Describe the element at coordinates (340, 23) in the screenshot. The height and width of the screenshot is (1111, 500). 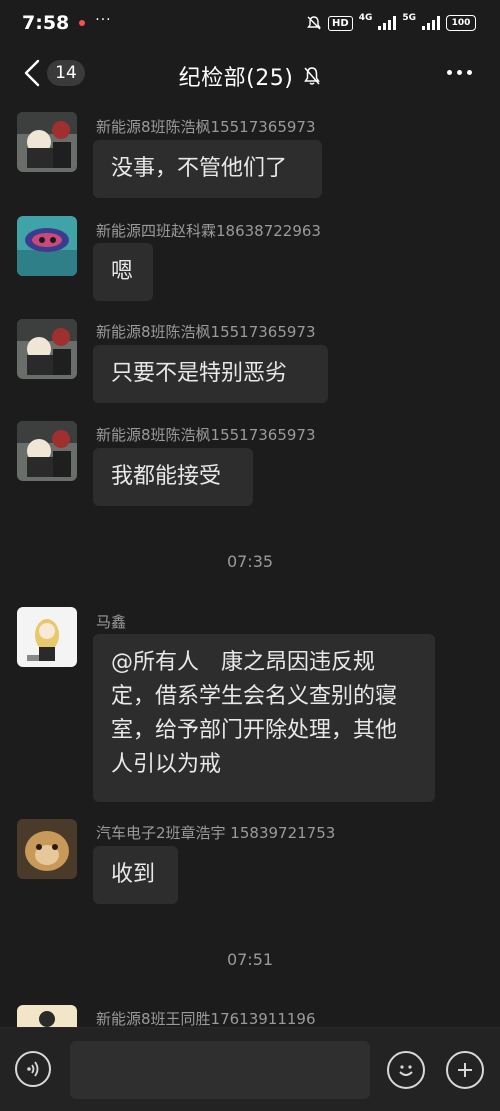
I see `hd-badge: HD` at that location.